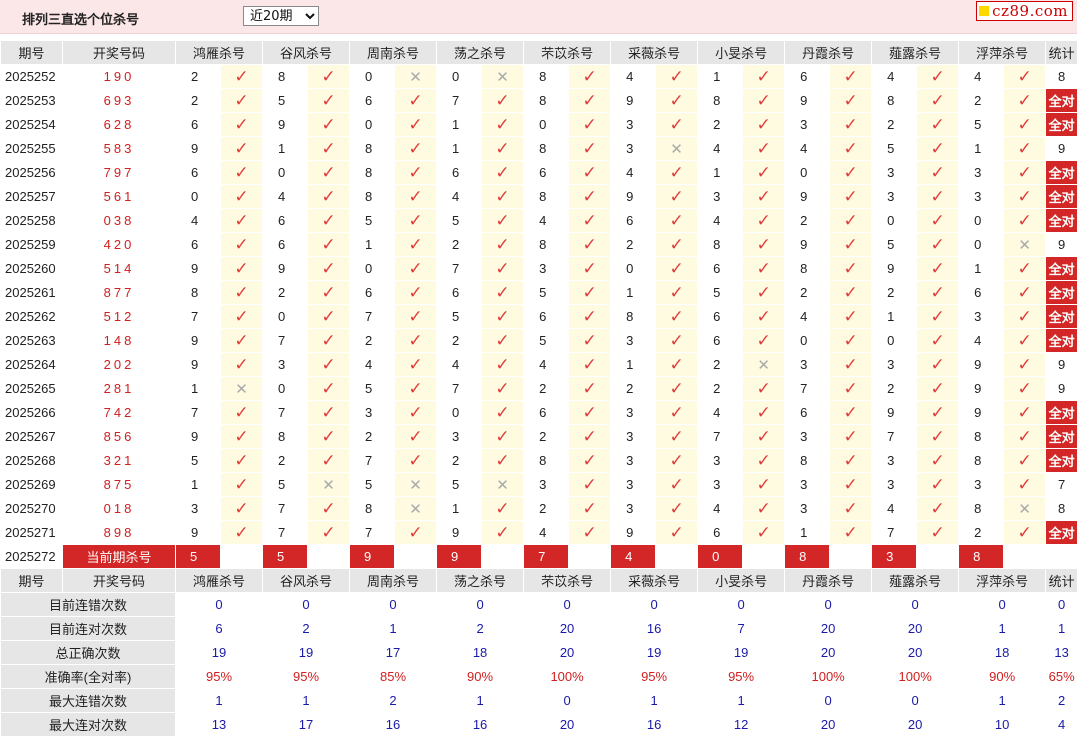 Image resolution: width=1077 pixels, height=737 pixels. I want to click on summary-row: 最大连错次数11210110012, so click(539, 701).